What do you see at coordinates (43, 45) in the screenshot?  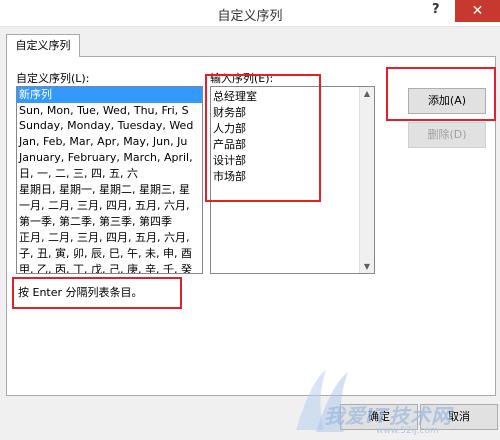 I see `tab-custom-lists: 自定义序列` at bounding box center [43, 45].